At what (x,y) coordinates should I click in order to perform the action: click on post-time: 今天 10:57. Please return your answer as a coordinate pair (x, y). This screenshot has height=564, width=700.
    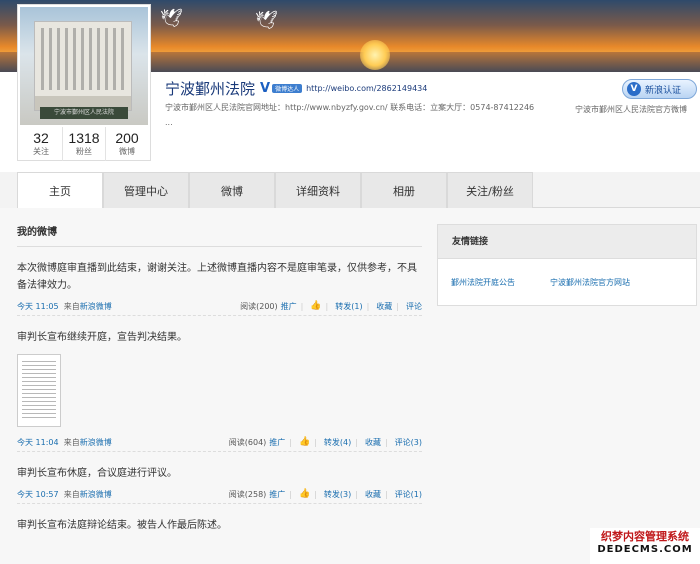
    Looking at the image, I should click on (38, 494).